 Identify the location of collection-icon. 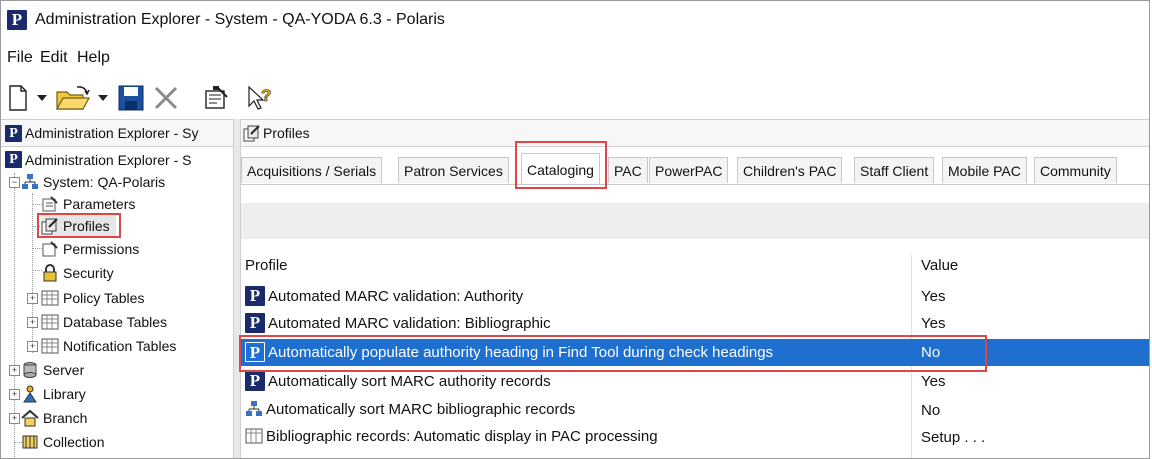
(30, 442).